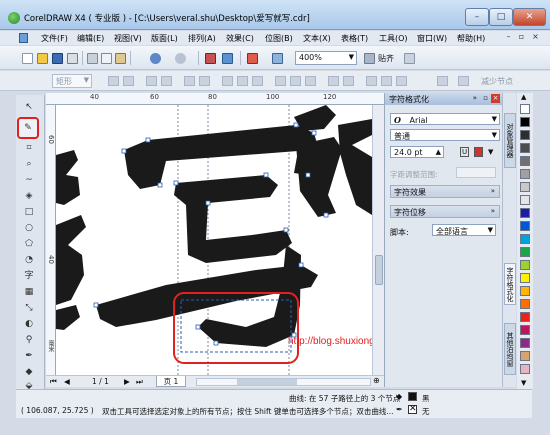 This screenshot has width=550, height=435. Describe the element at coordinates (29, 276) in the screenshot. I see `text-tool-icon: 字` at that location.